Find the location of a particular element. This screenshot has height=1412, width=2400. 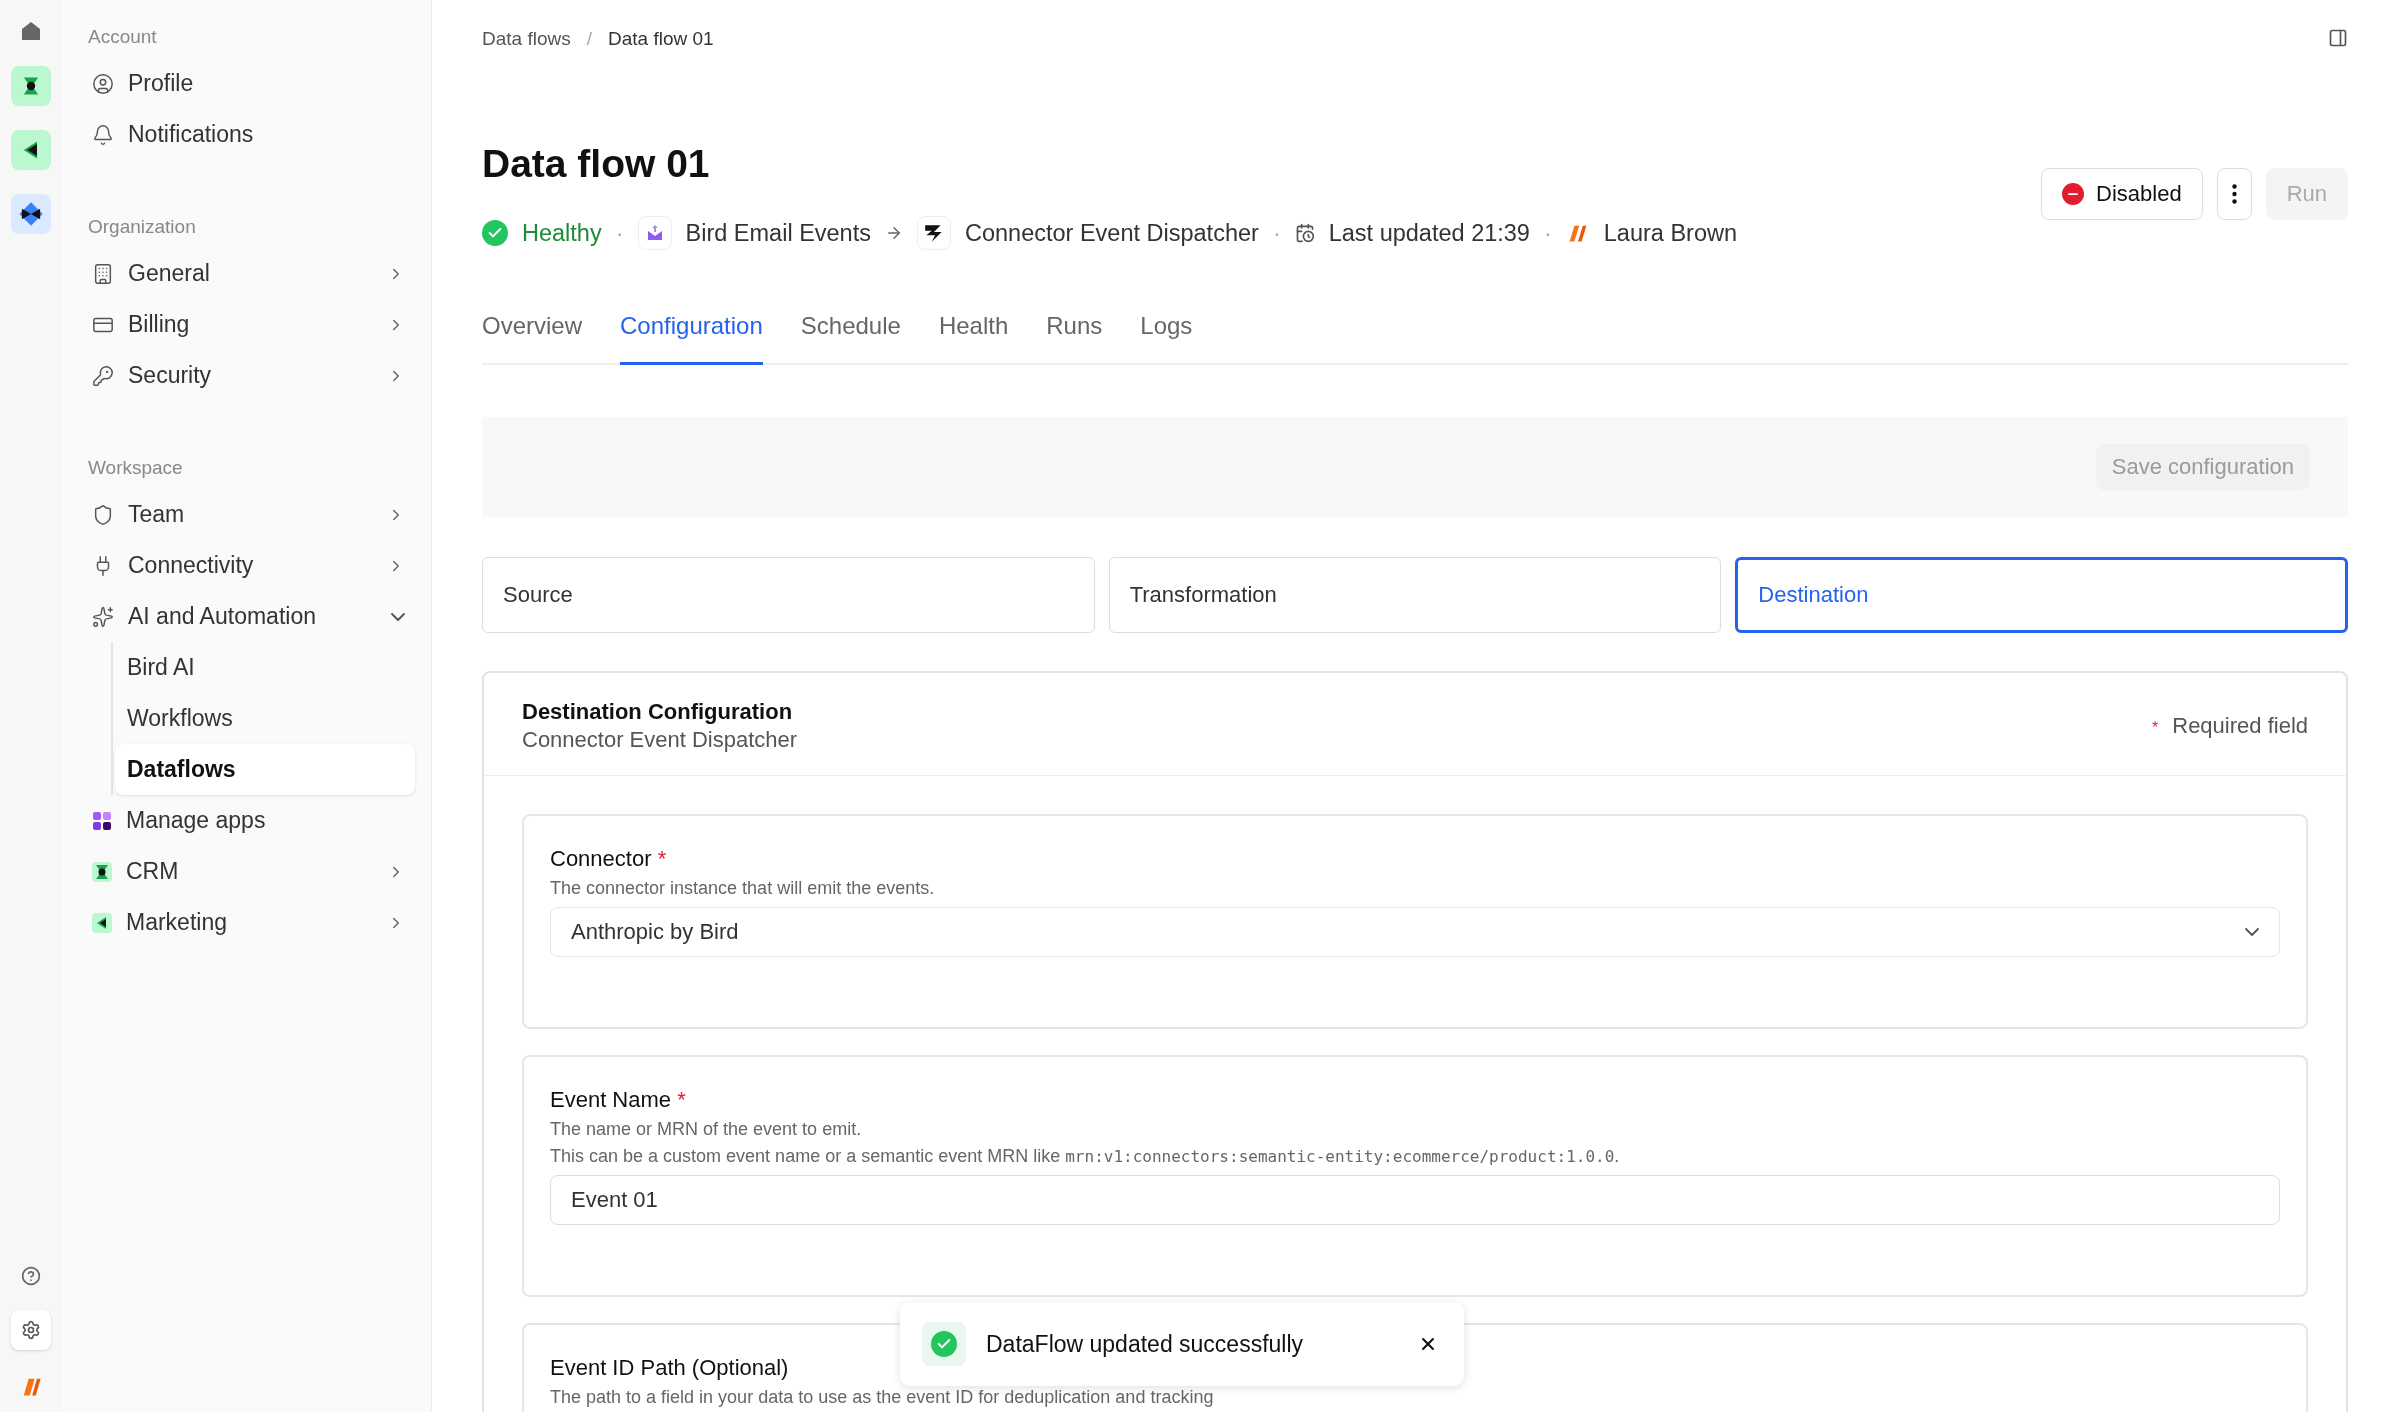

step-tab: Transformation is located at coordinates (1415, 595).